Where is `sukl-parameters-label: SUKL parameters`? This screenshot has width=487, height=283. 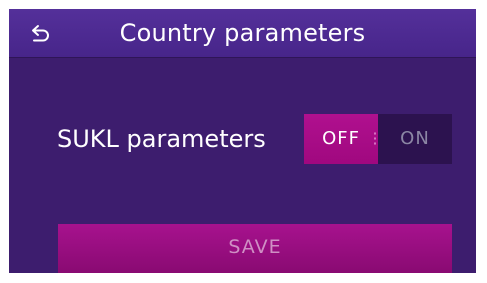
sukl-parameters-label: SUKL parameters is located at coordinates (161, 139).